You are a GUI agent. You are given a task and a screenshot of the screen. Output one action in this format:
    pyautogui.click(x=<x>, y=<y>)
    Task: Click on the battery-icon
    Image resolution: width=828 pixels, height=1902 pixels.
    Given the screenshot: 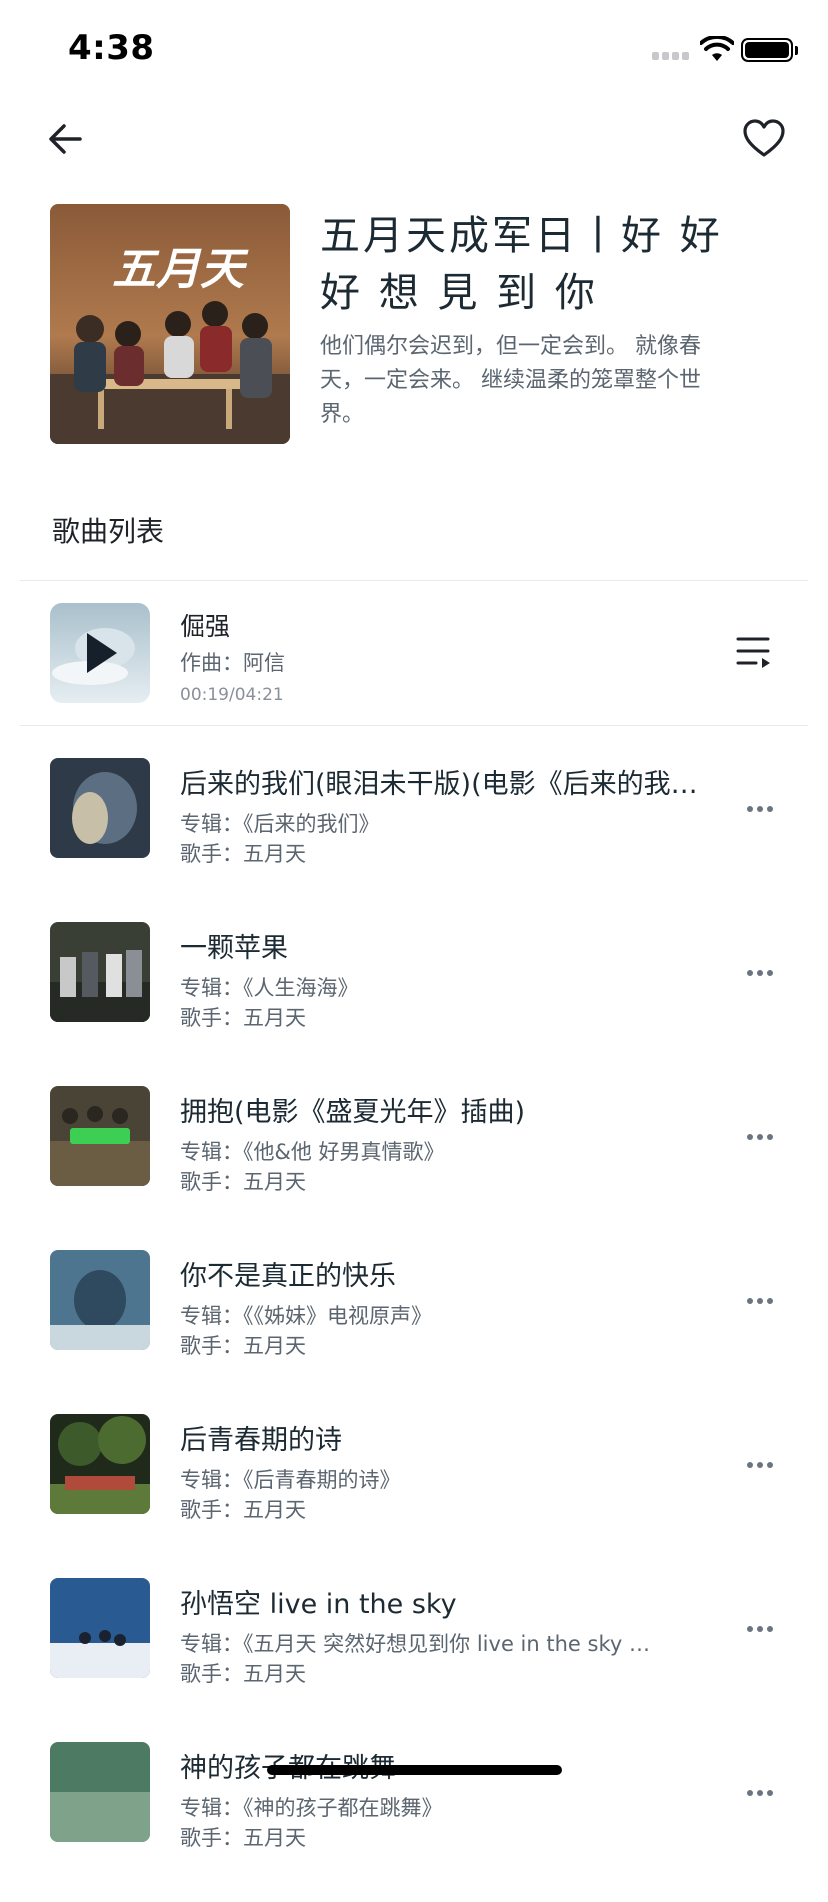 What is the action you would take?
    pyautogui.click(x=767, y=50)
    